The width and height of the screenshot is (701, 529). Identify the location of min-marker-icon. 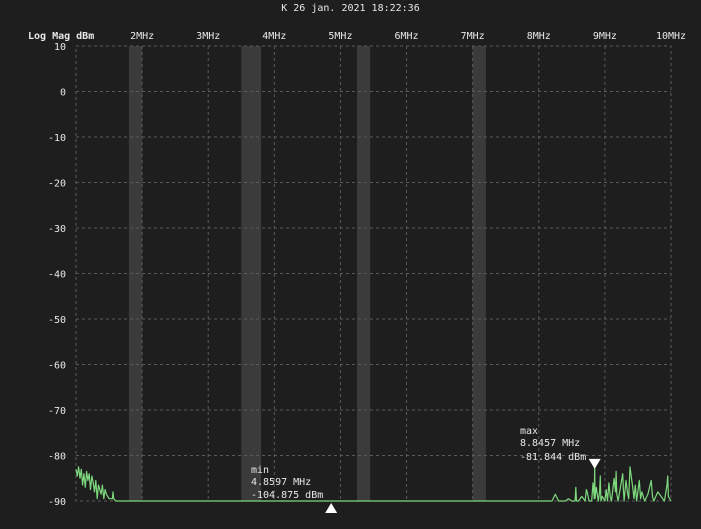
(331, 508).